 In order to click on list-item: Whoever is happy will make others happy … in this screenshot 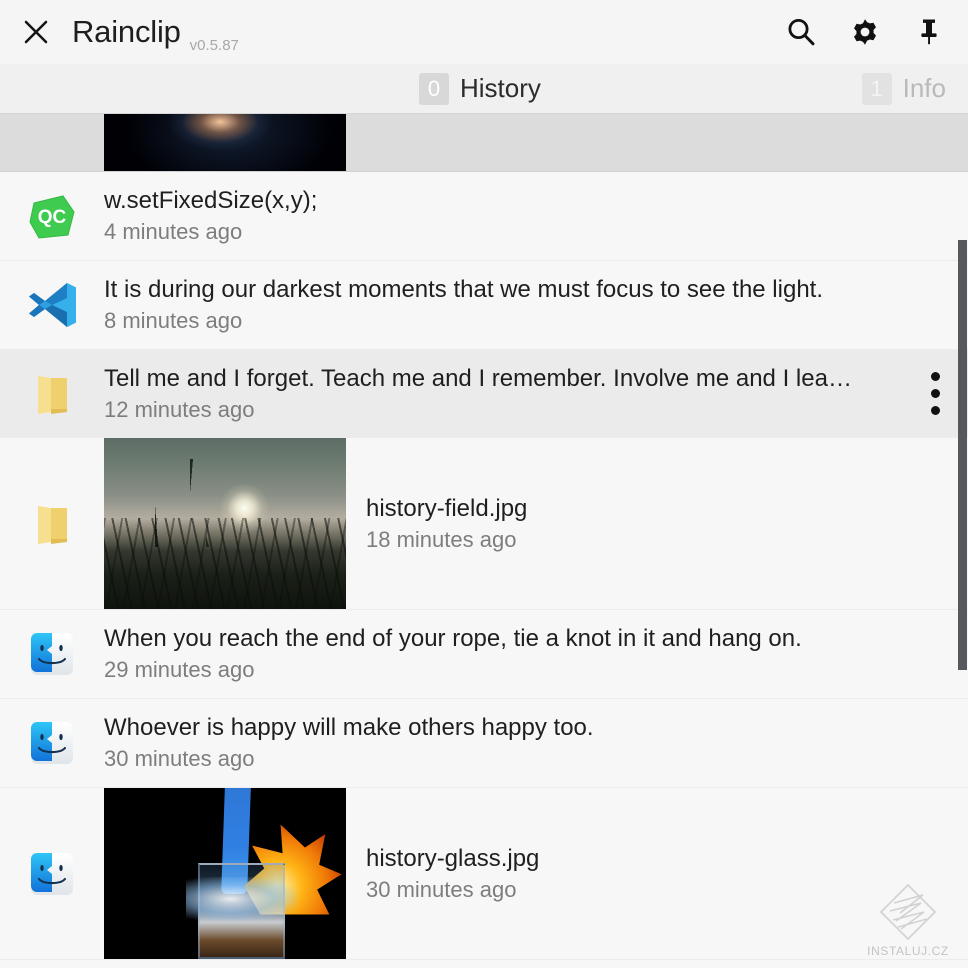, I will do `click(484, 743)`.